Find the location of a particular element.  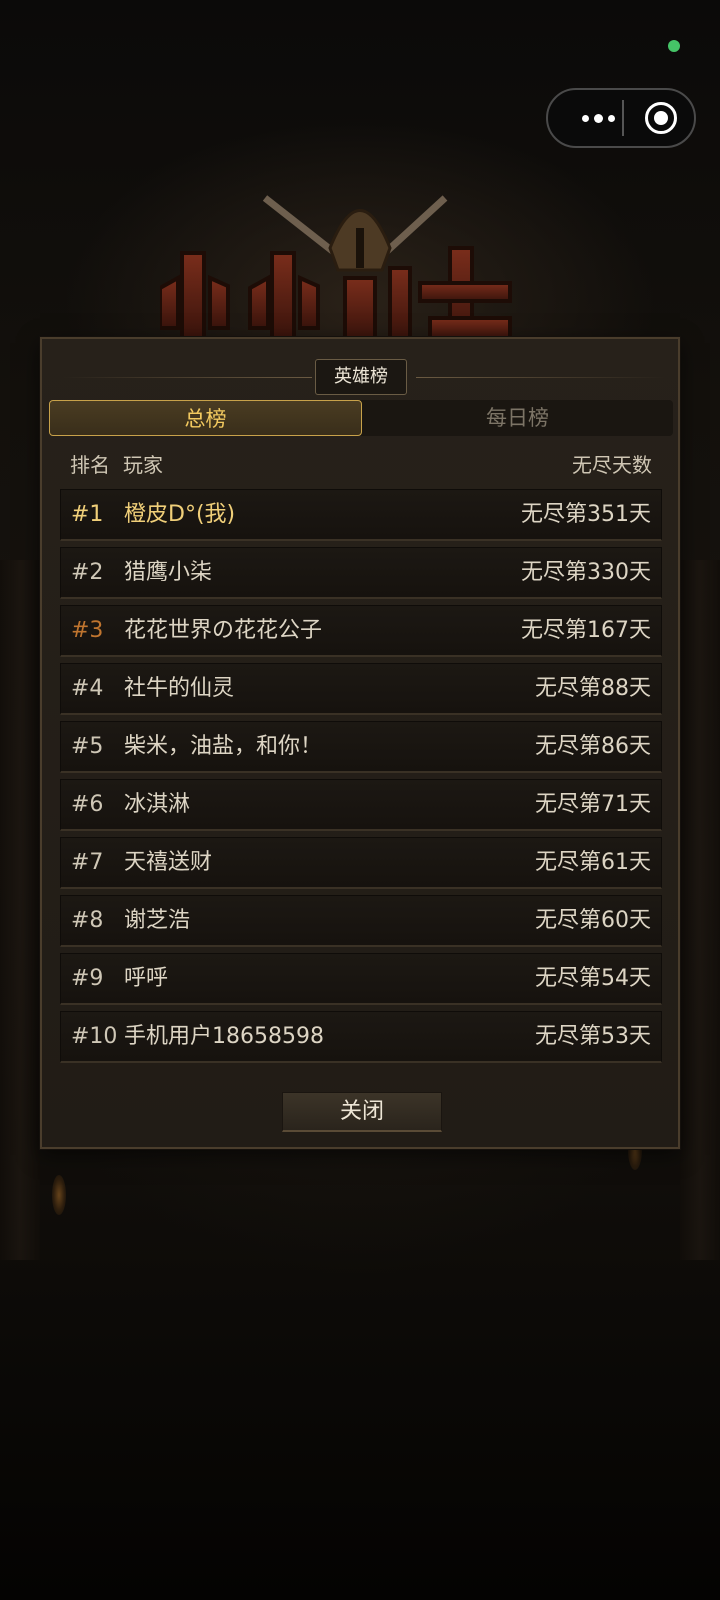

leaderboard-tabs: 总榜 每日榜 is located at coordinates (361, 418).